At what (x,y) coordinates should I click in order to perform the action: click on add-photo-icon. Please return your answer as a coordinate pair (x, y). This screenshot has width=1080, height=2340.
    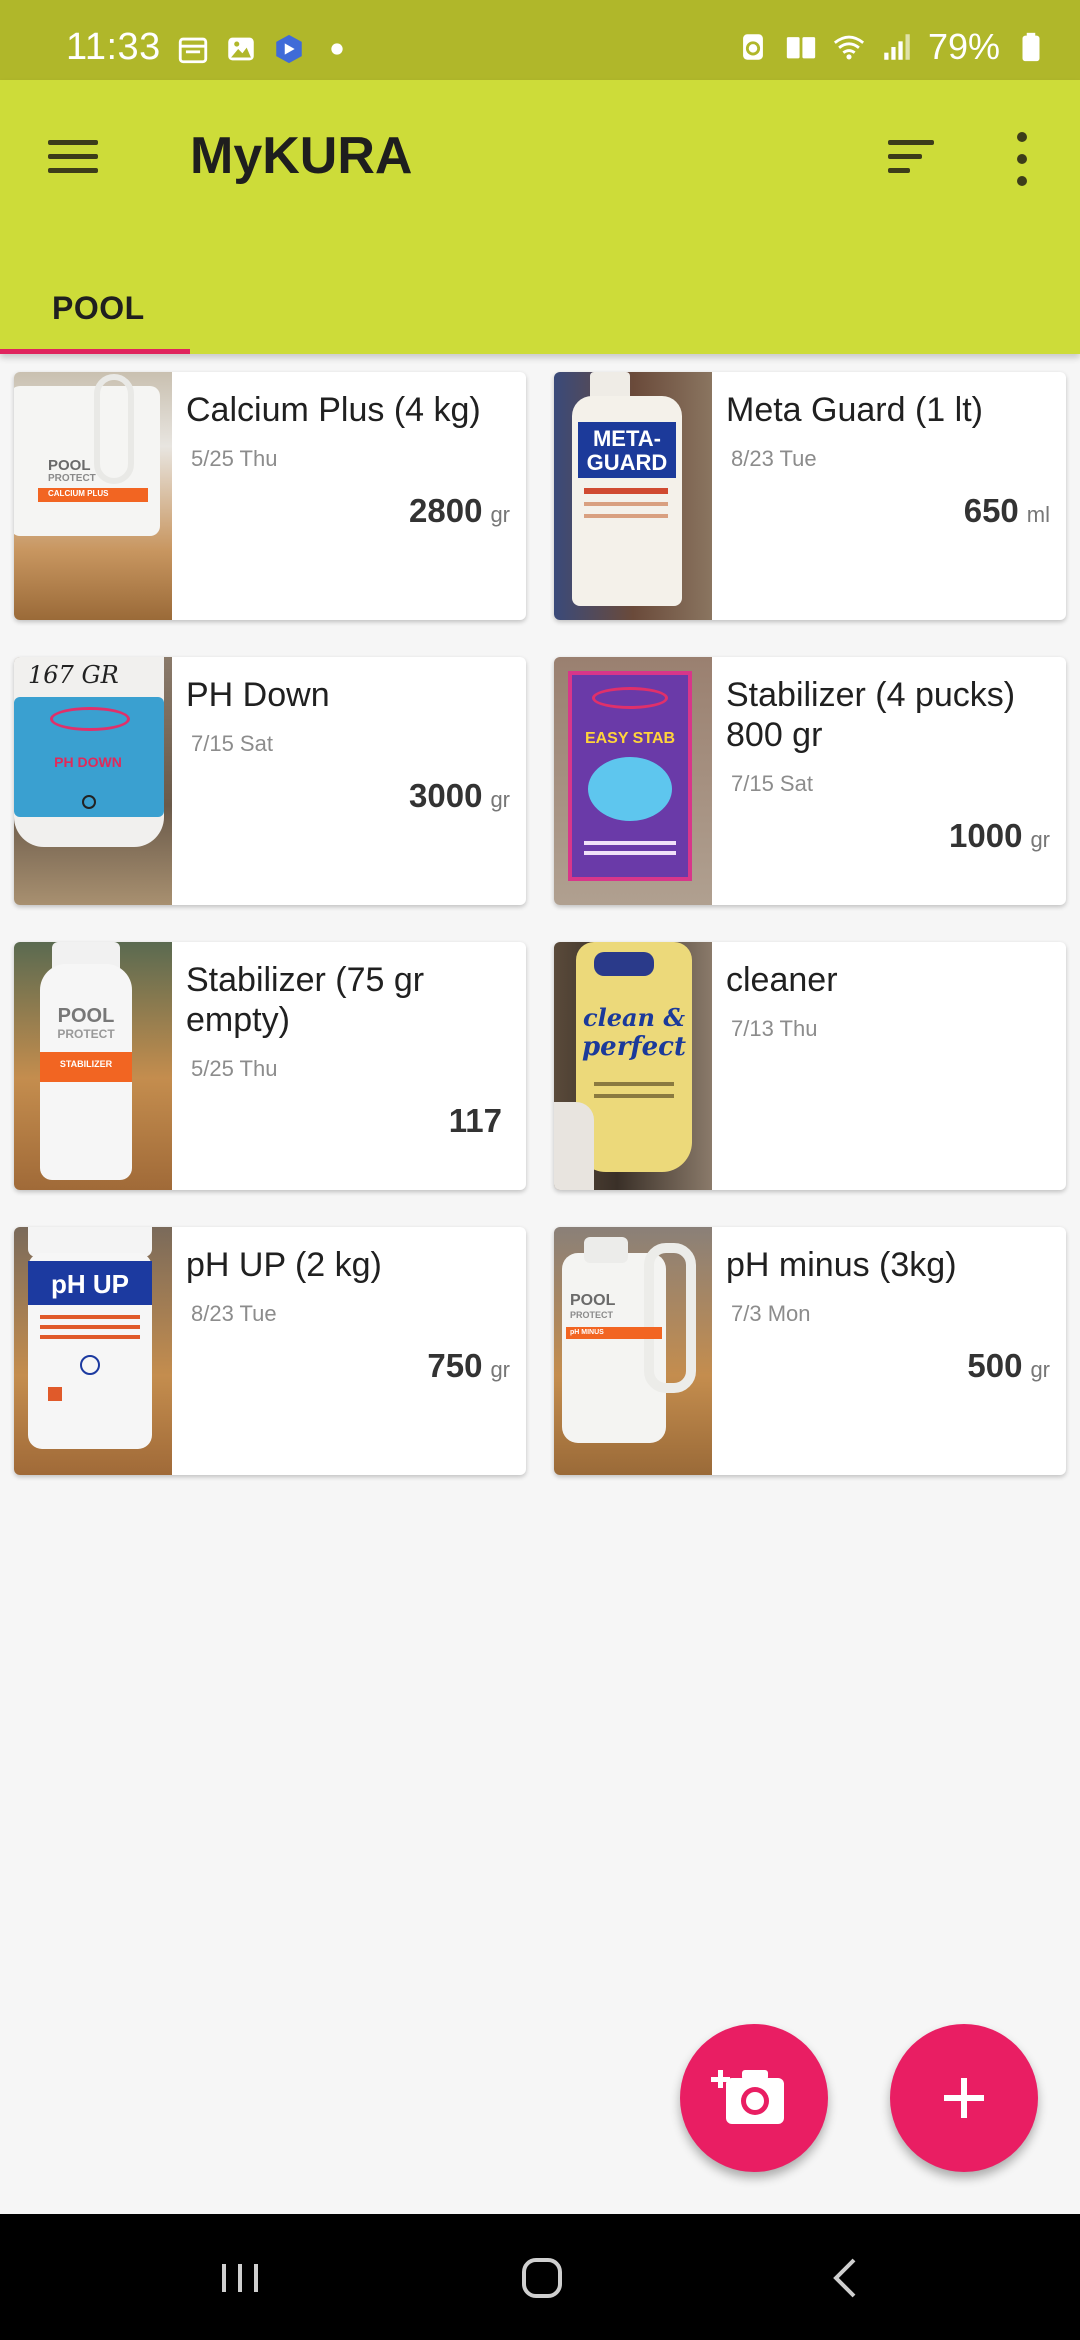
    Looking at the image, I should click on (747, 2097).